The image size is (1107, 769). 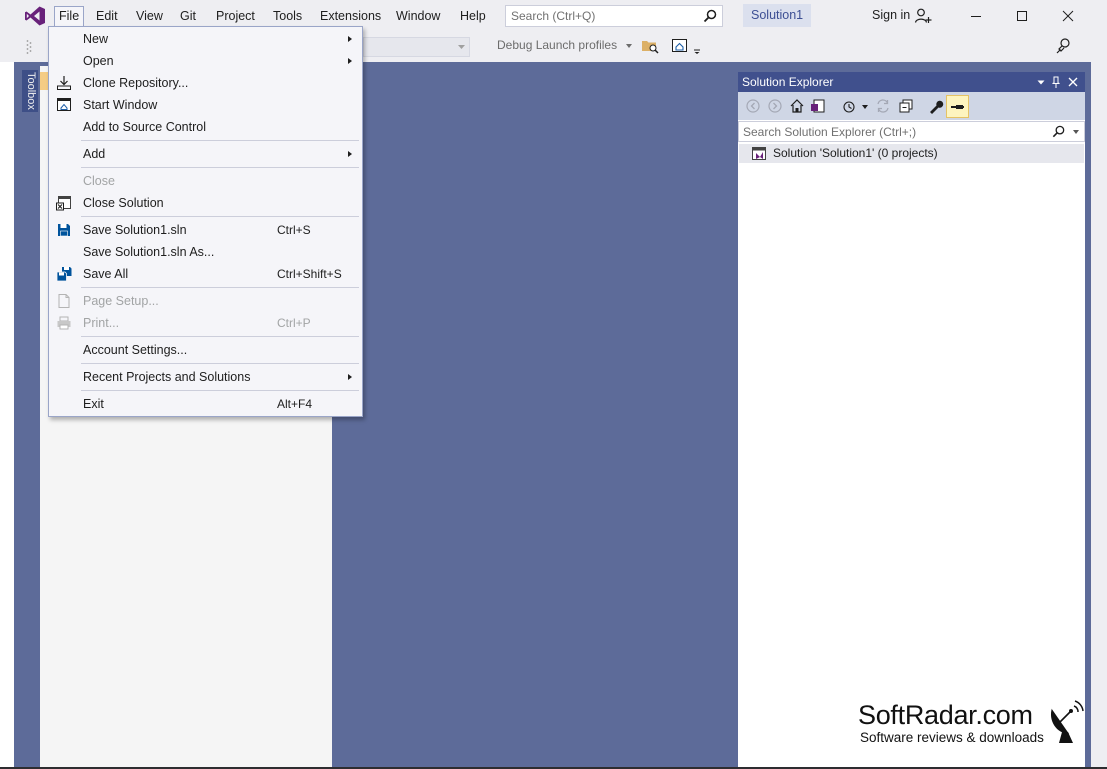 I want to click on menu-project: Project, so click(x=235, y=16).